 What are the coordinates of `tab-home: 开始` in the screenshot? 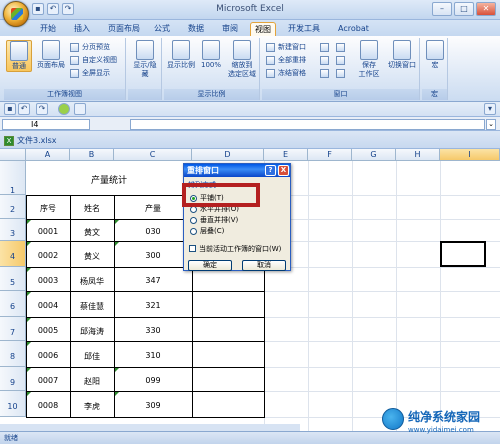 It's located at (48, 29).